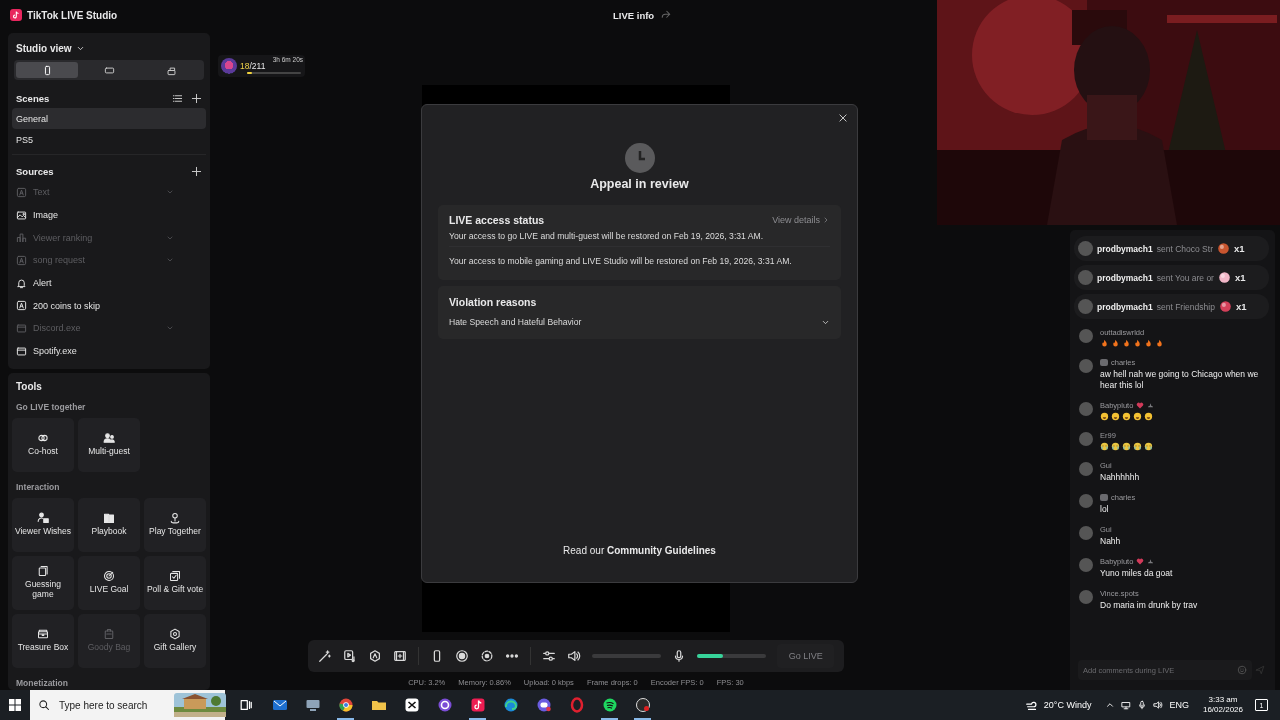  What do you see at coordinates (175, 576) in the screenshot?
I see `checkbox-icon` at bounding box center [175, 576].